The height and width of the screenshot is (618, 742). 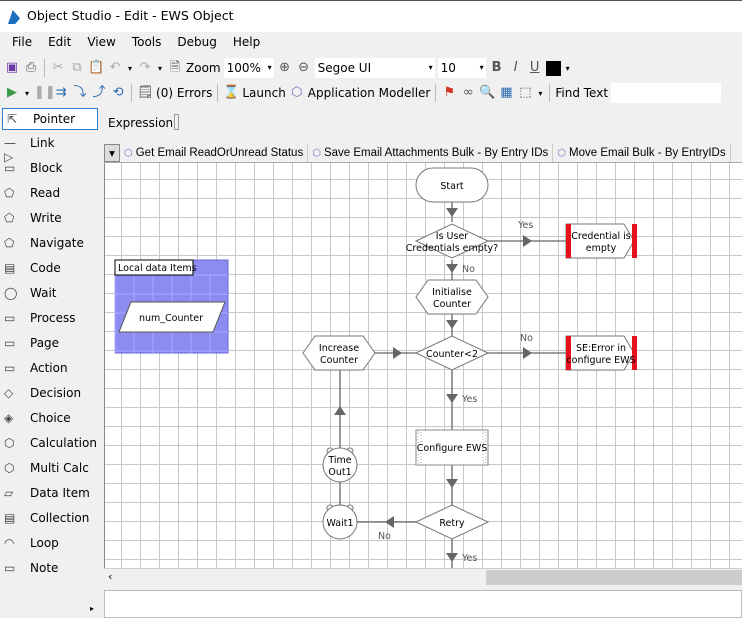 What do you see at coordinates (203, 68) in the screenshot?
I see `zoom-label: Zoom` at bounding box center [203, 68].